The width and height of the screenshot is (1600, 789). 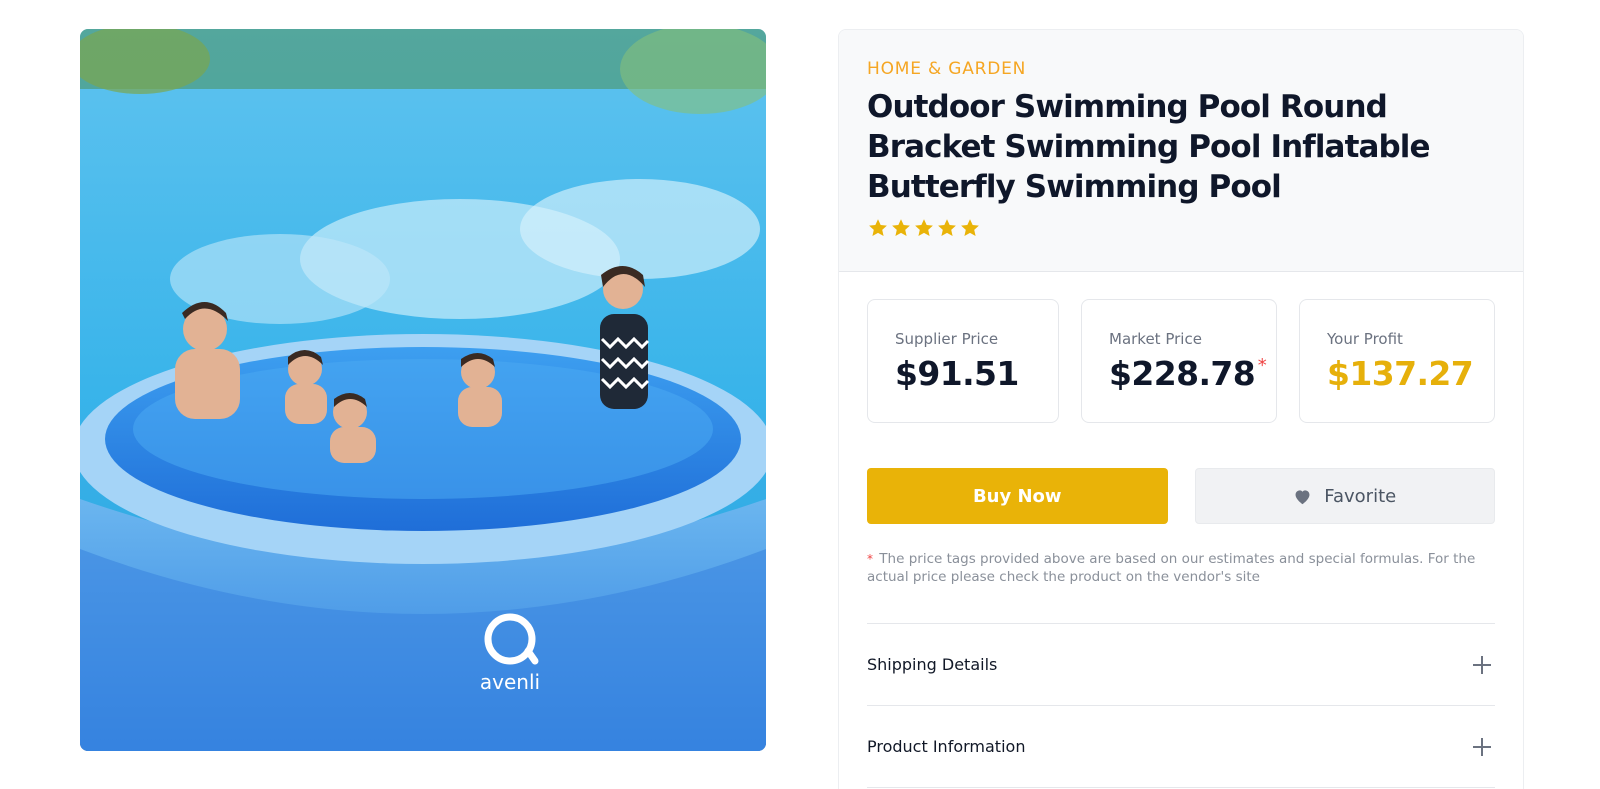 What do you see at coordinates (1155, 339) in the screenshot?
I see `market-price-label: Market Price` at bounding box center [1155, 339].